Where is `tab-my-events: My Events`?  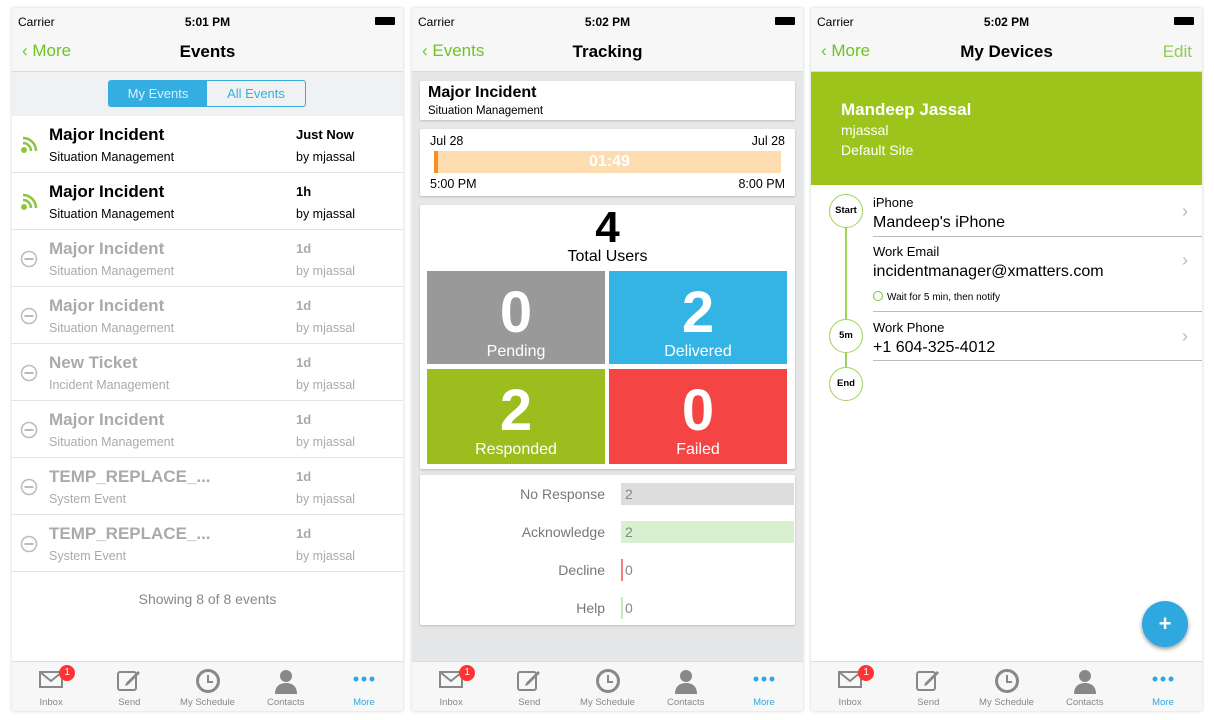 tab-my-events: My Events is located at coordinates (158, 93).